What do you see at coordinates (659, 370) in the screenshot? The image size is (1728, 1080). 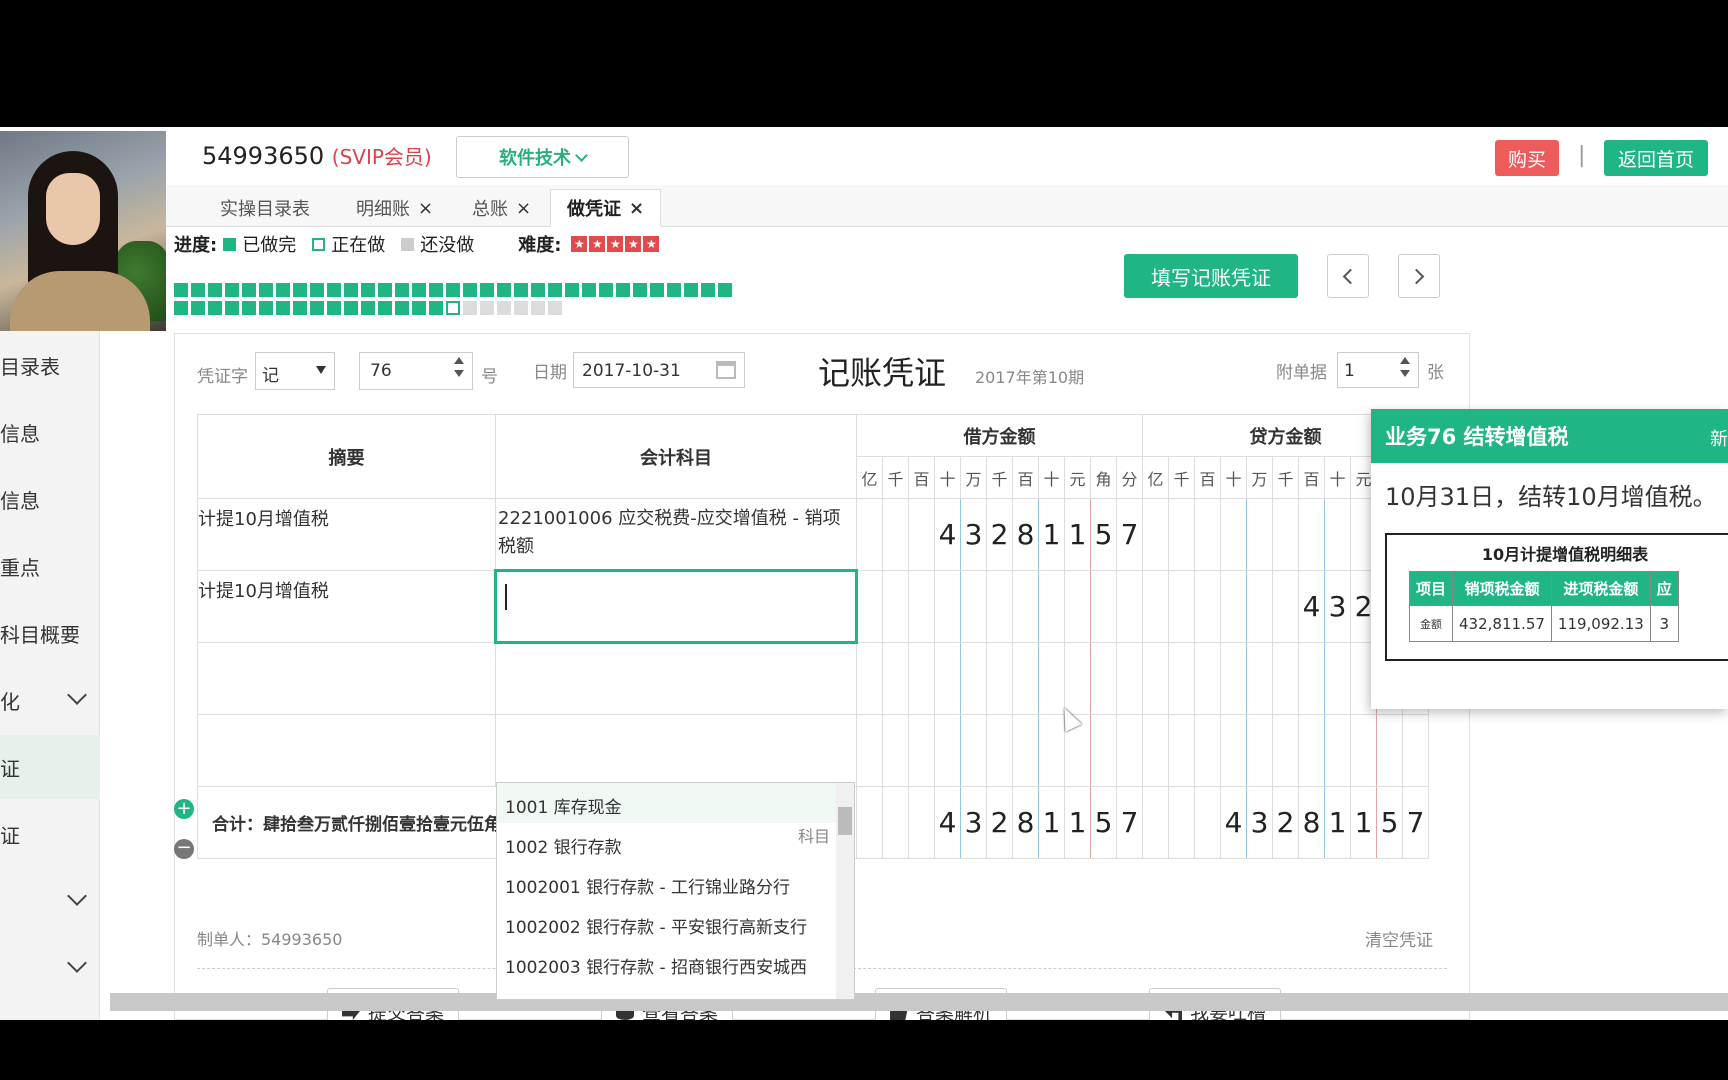 I see `date-input: 2017-10-31` at bounding box center [659, 370].